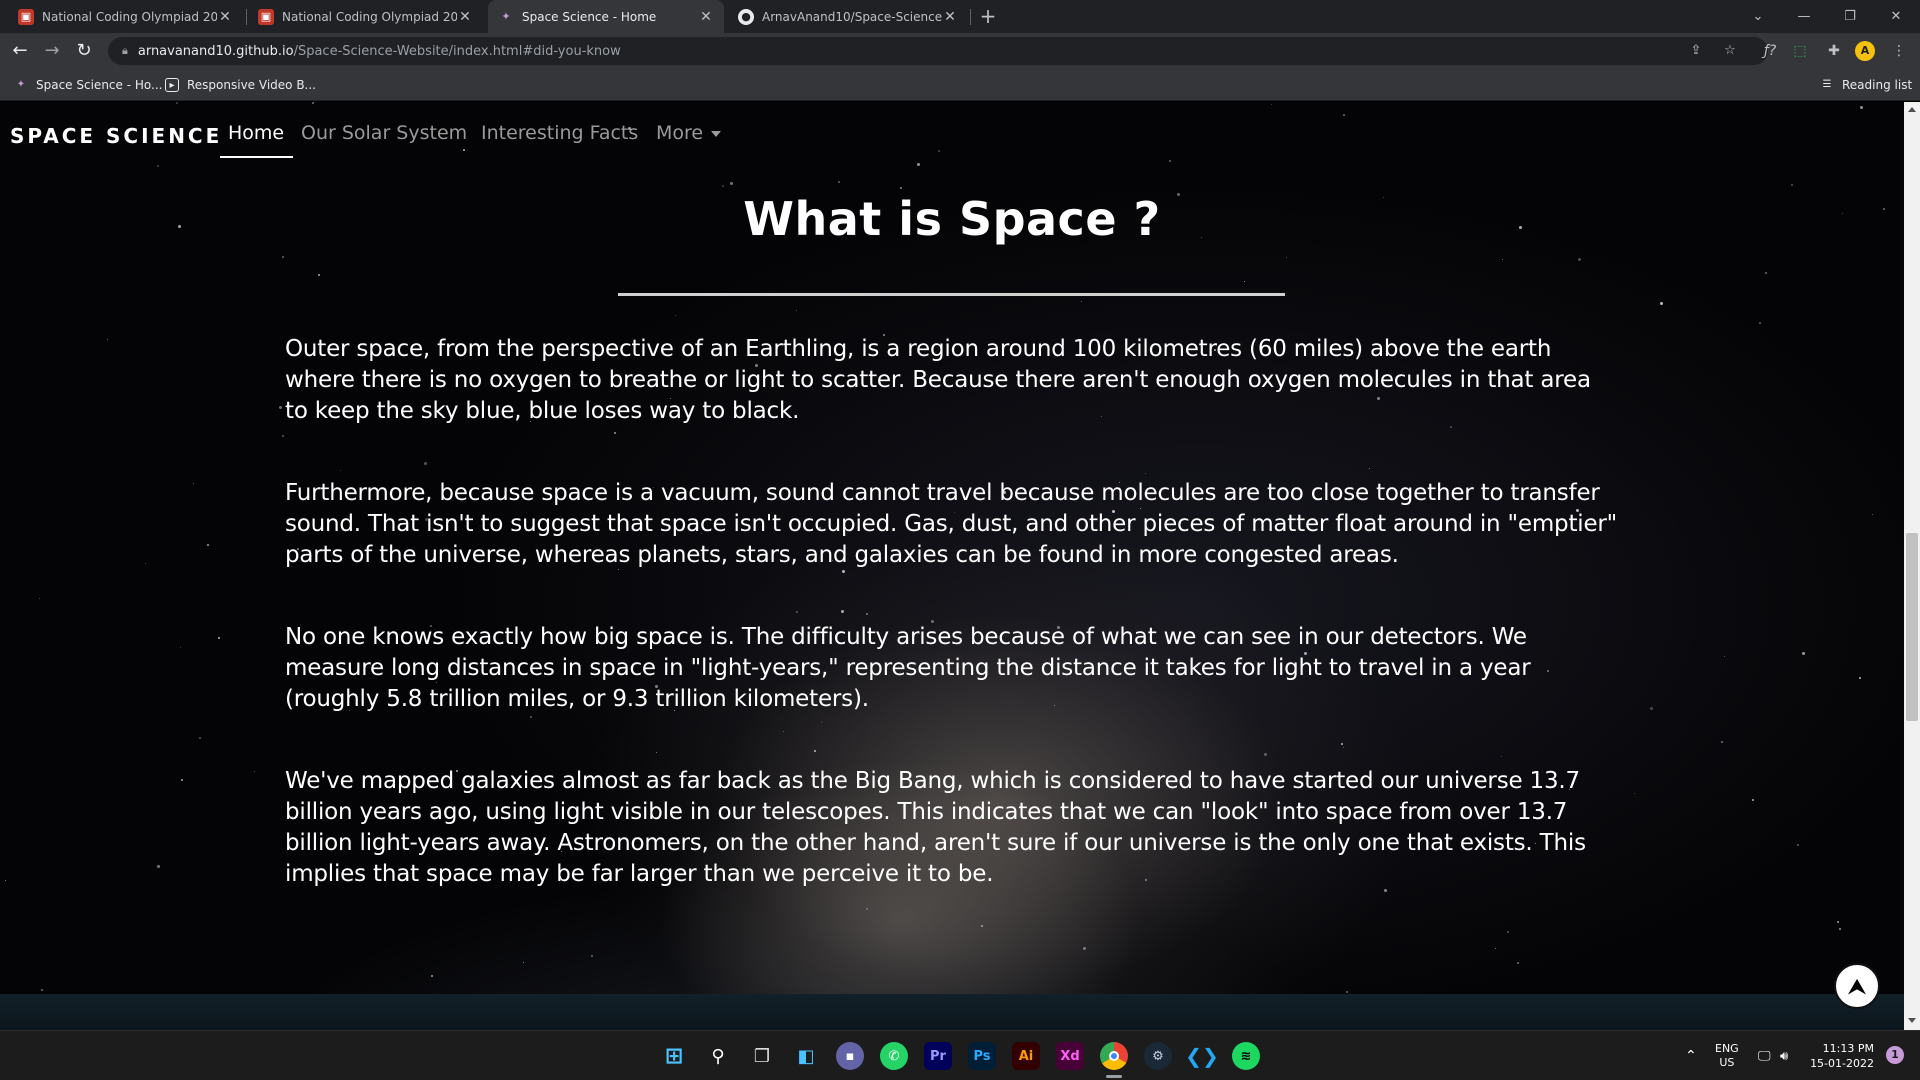 This screenshot has width=1920, height=1080. What do you see at coordinates (1202, 1056) in the screenshot?
I see `vscode-icon: ❮❯` at bounding box center [1202, 1056].